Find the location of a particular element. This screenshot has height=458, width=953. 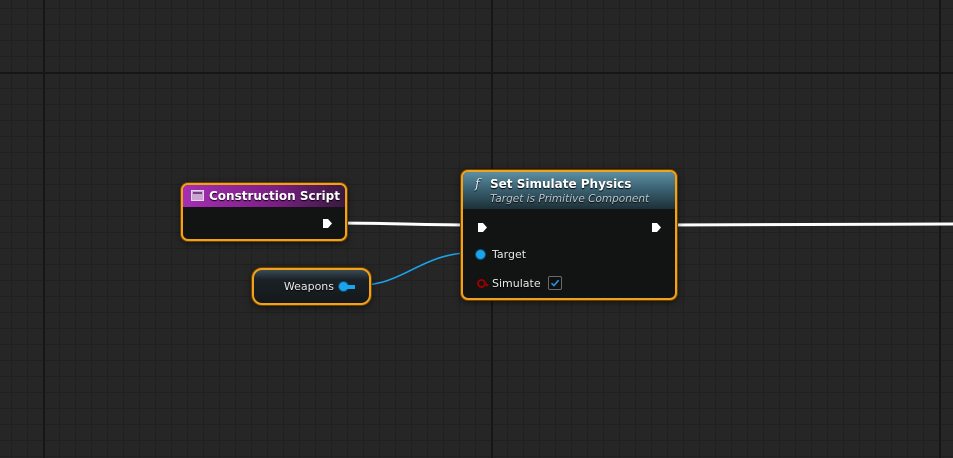

simulate-input-row: Simulate is located at coordinates (519, 283).